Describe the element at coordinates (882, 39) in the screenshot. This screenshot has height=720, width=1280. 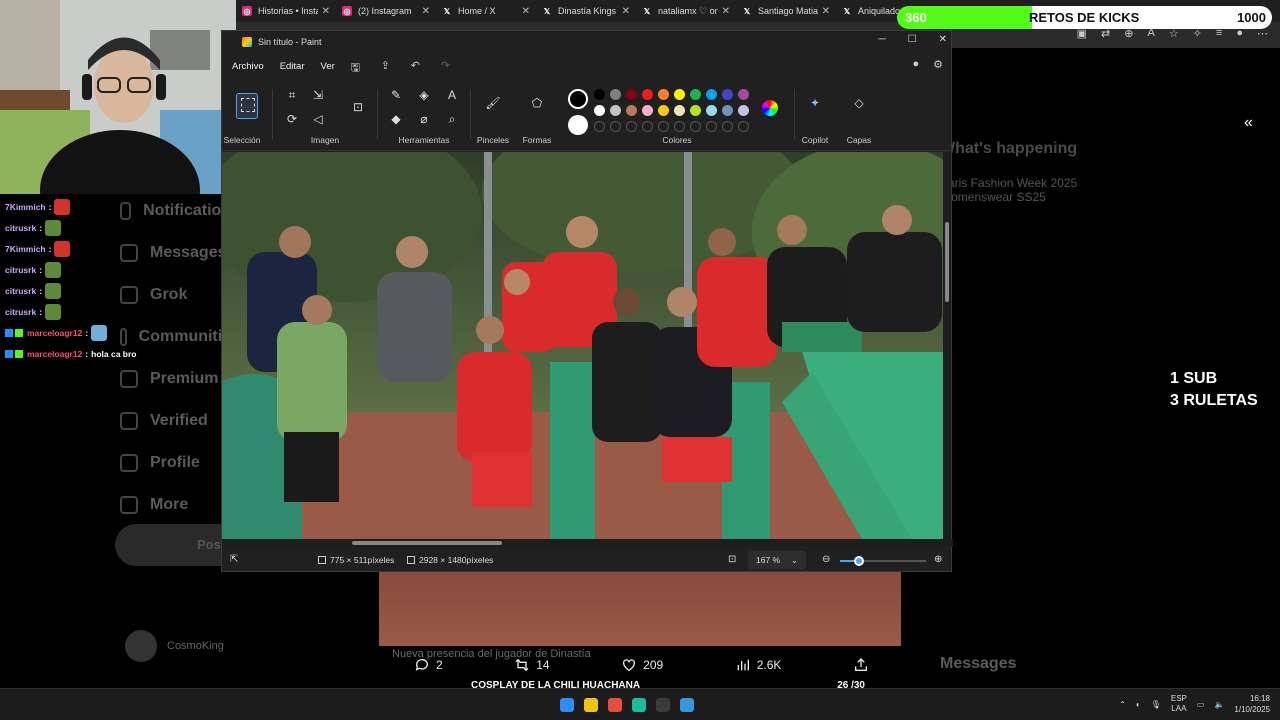
I see `minimize-icon: ─` at that location.